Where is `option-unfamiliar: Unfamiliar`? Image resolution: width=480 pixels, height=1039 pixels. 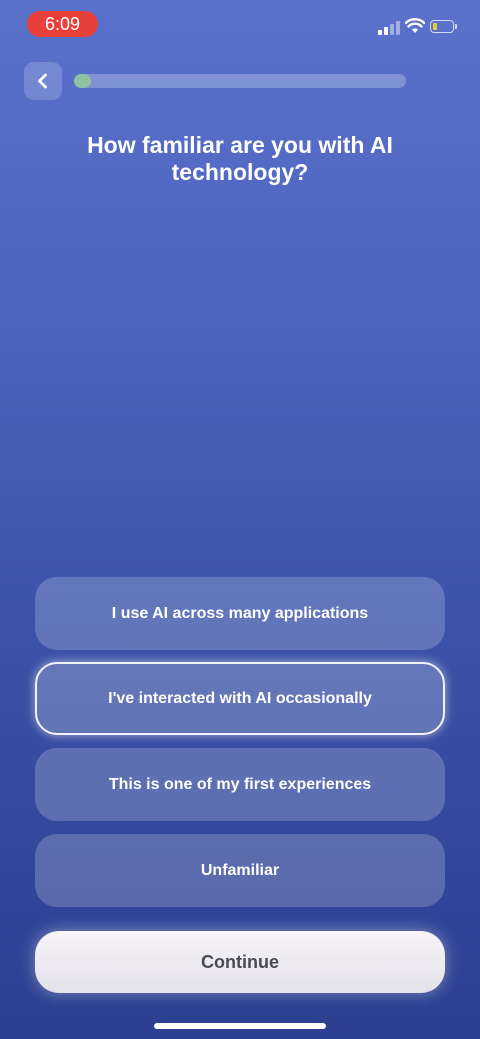 option-unfamiliar: Unfamiliar is located at coordinates (240, 870).